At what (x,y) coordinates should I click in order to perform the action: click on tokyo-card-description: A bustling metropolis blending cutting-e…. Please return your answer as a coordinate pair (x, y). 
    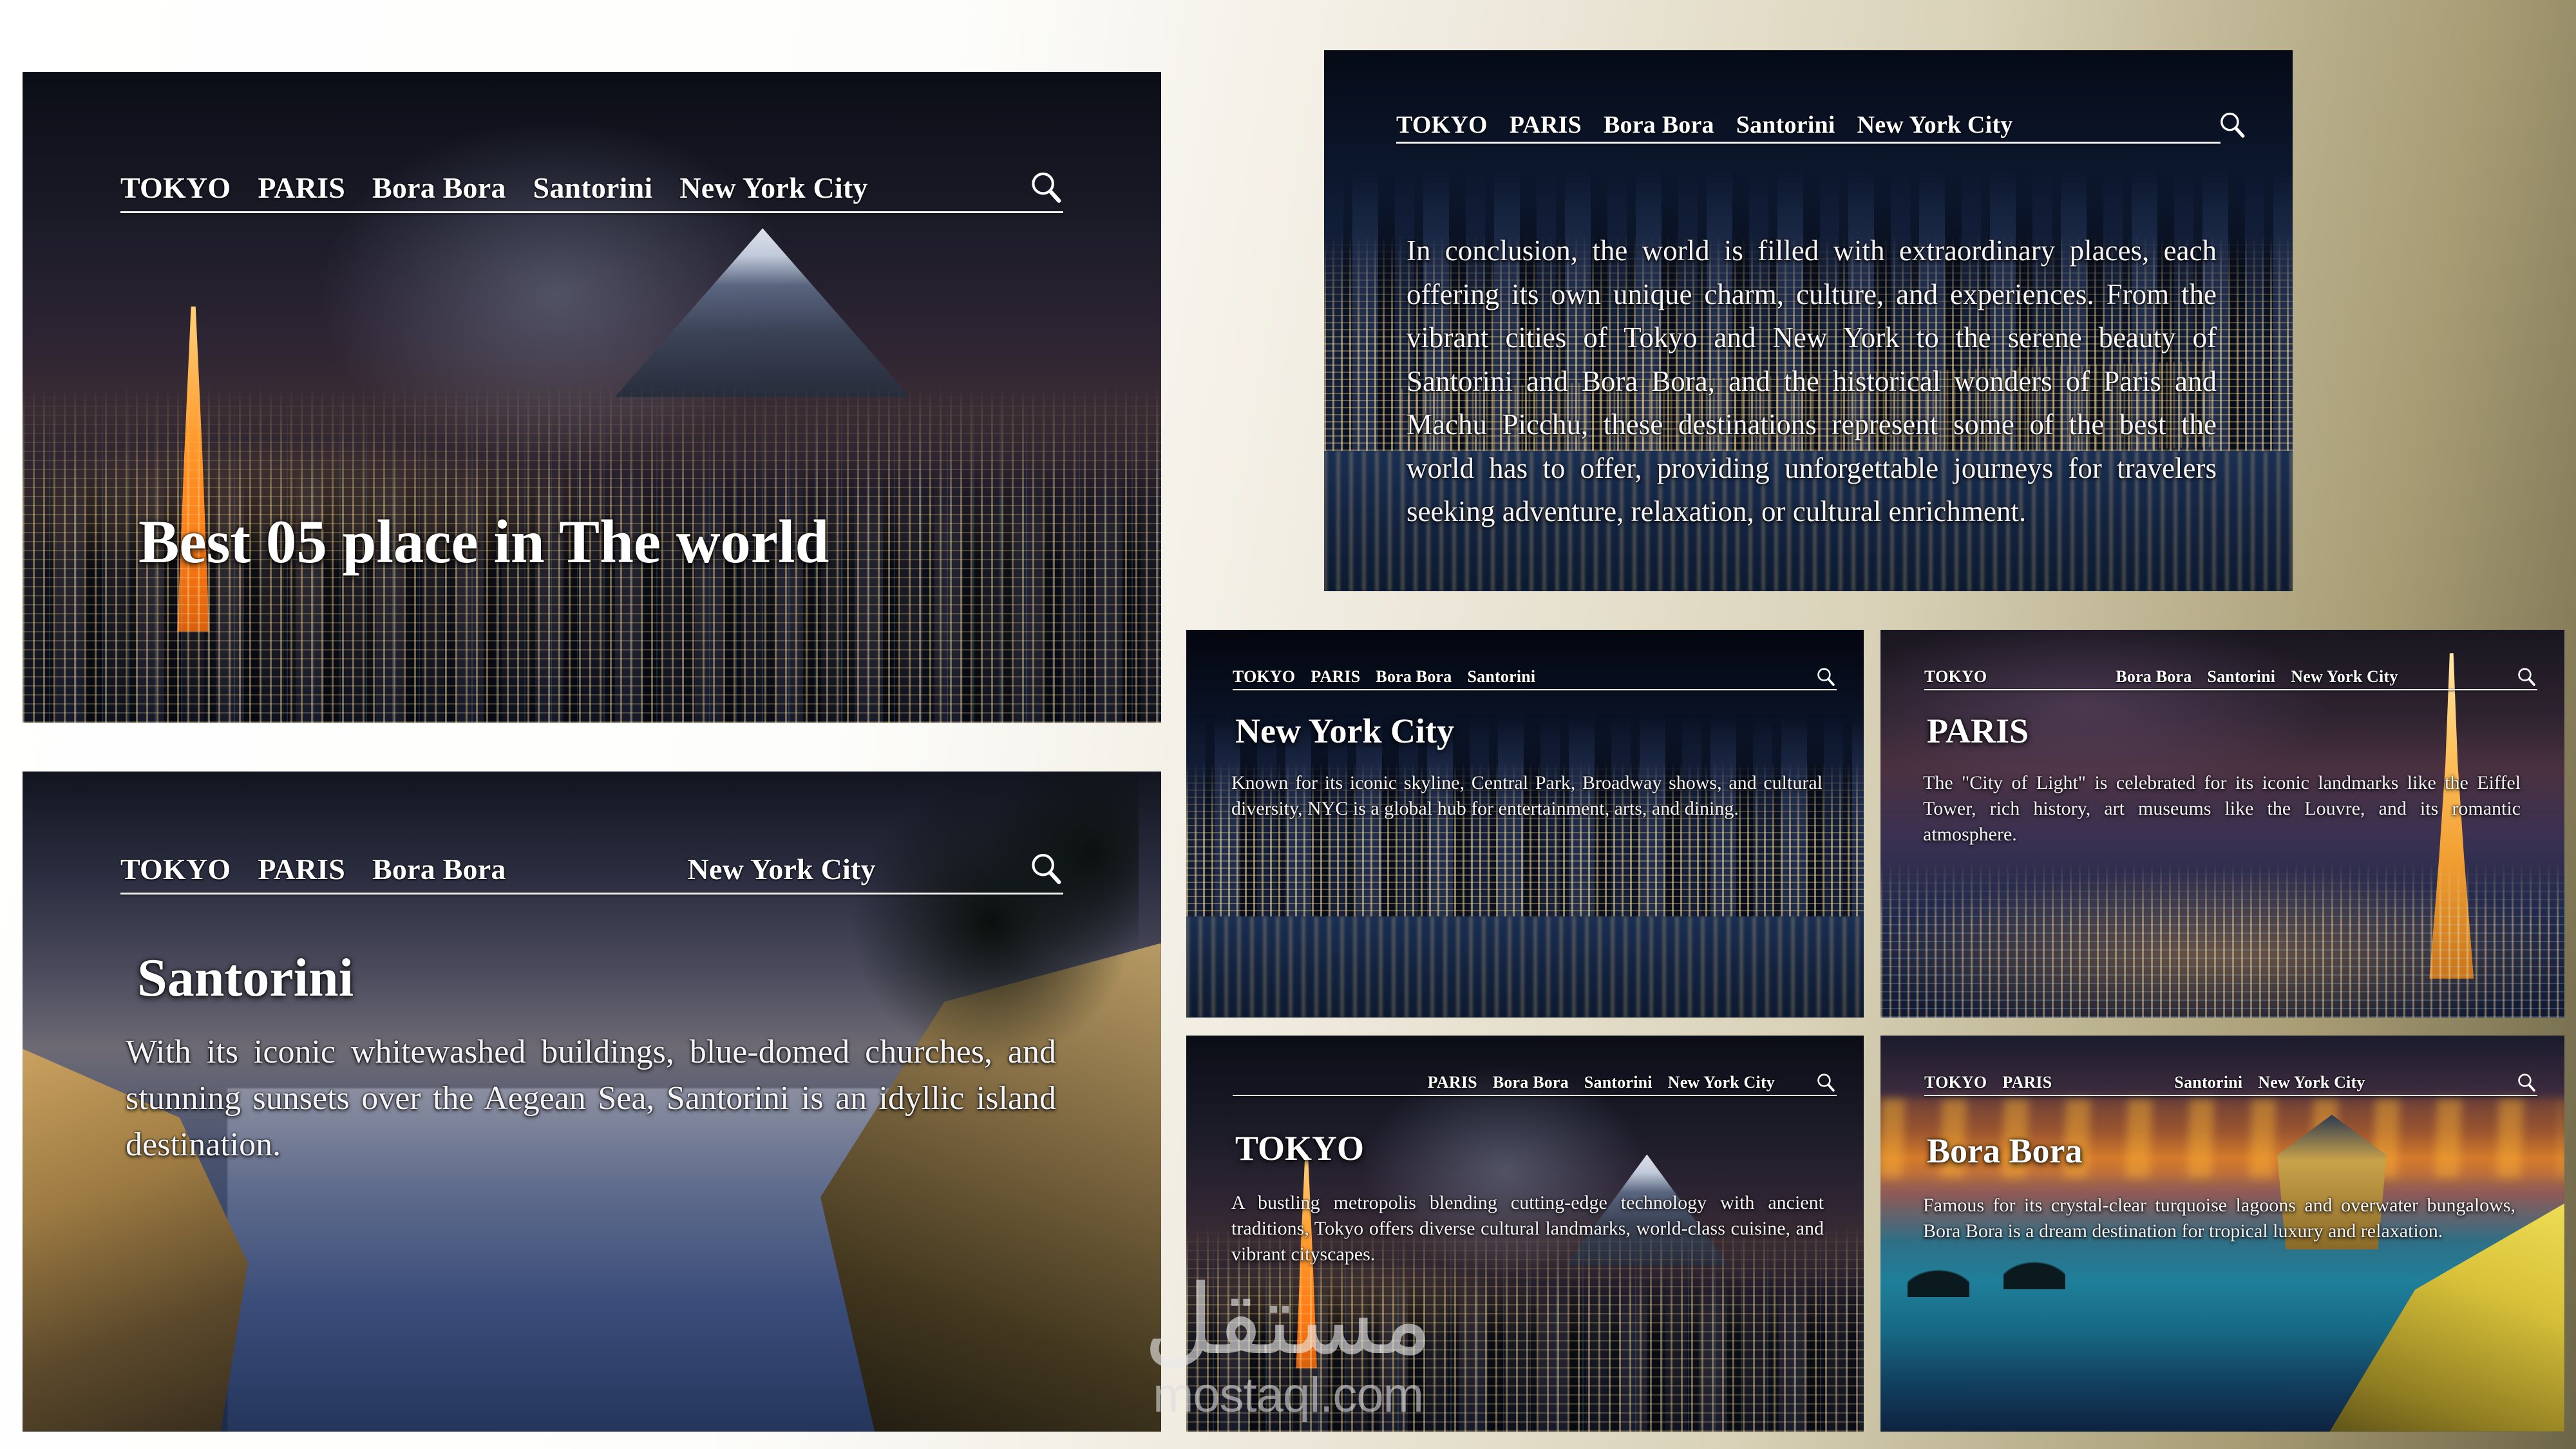
    Looking at the image, I should click on (1527, 1228).